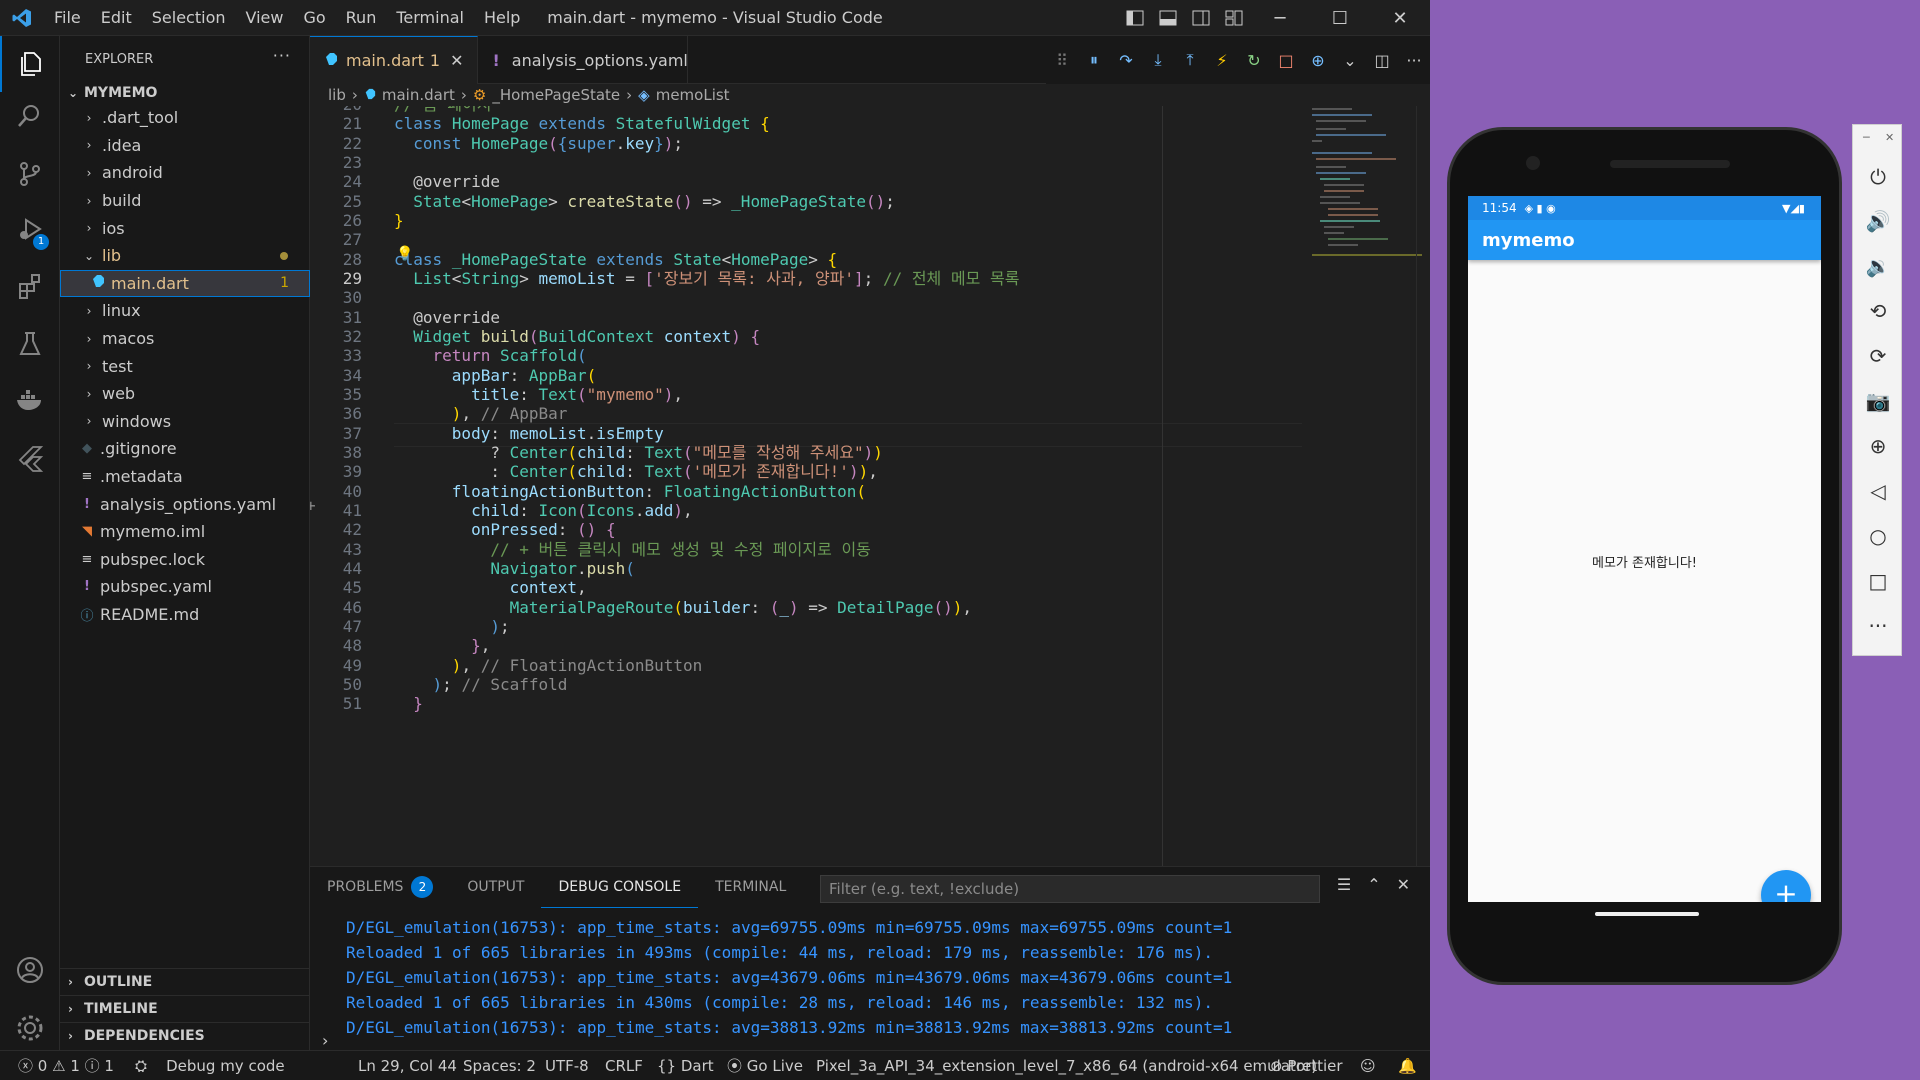 The height and width of the screenshot is (1080, 1920). What do you see at coordinates (185, 394) in the screenshot?
I see `tree-item-web: › web` at bounding box center [185, 394].